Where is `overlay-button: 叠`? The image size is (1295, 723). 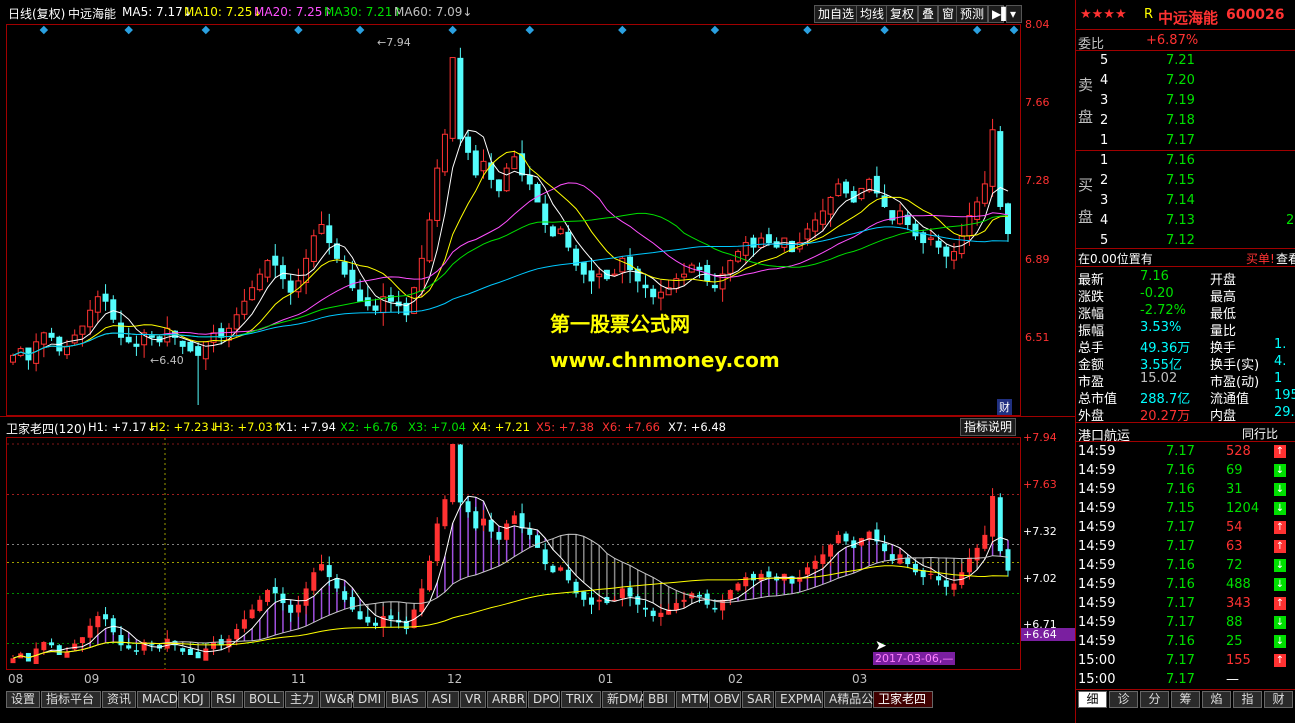 overlay-button: 叠 is located at coordinates (928, 14).